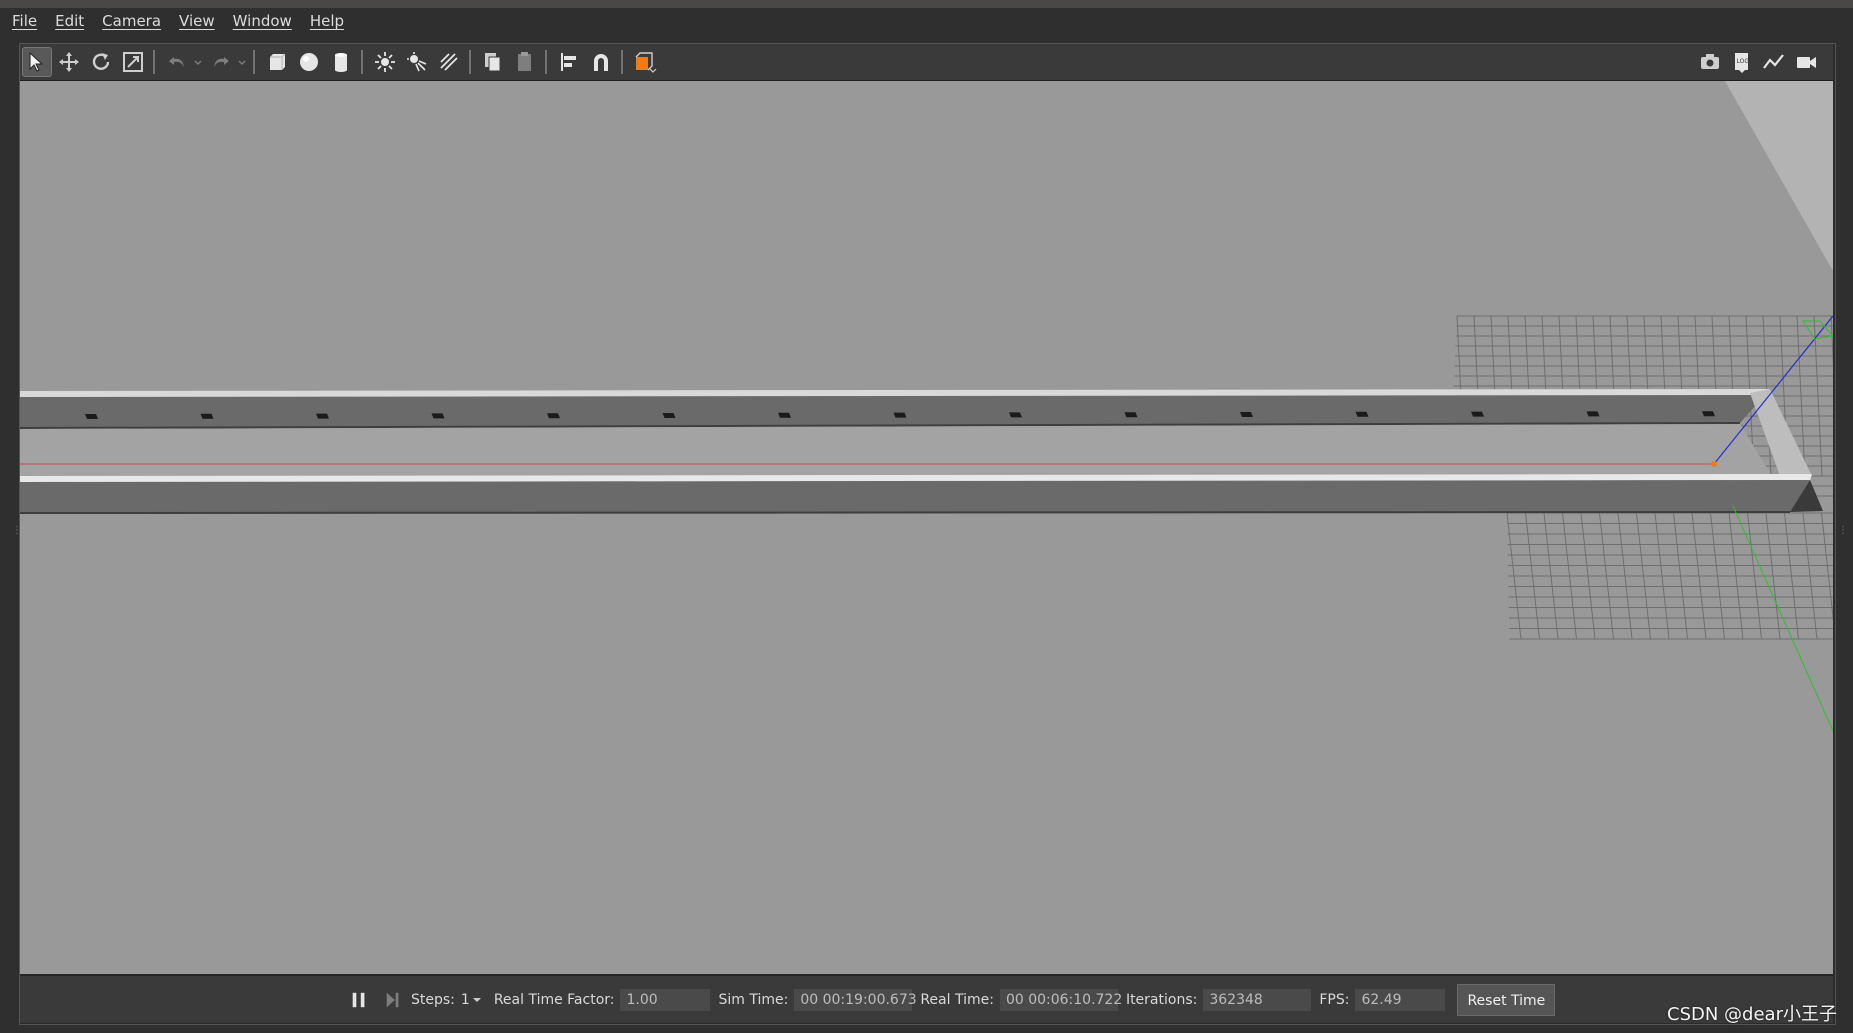 The height and width of the screenshot is (1033, 1853). What do you see at coordinates (417, 62) in the screenshot?
I see `spot-light-icon` at bounding box center [417, 62].